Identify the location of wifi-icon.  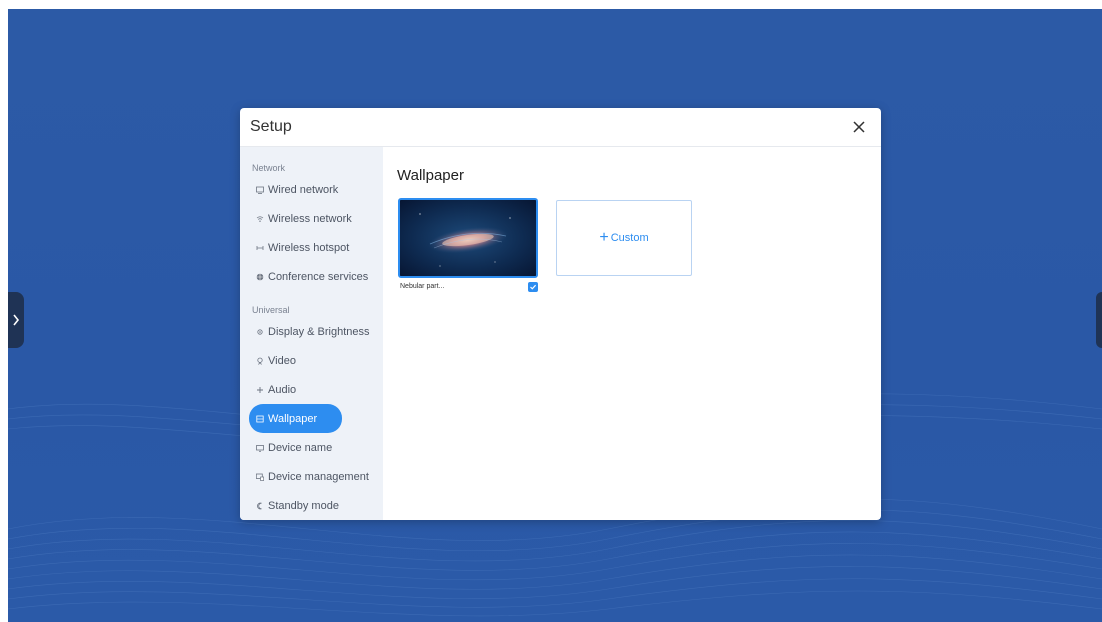
(260, 219).